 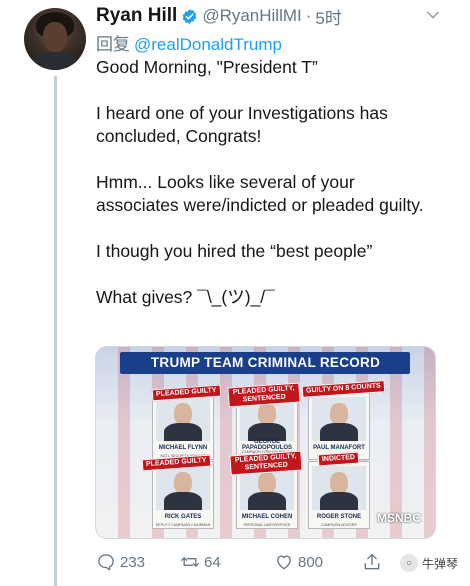 I want to click on tweet-paragraph: What gives? ¯\_(ツ)_/¯, so click(x=185, y=297).